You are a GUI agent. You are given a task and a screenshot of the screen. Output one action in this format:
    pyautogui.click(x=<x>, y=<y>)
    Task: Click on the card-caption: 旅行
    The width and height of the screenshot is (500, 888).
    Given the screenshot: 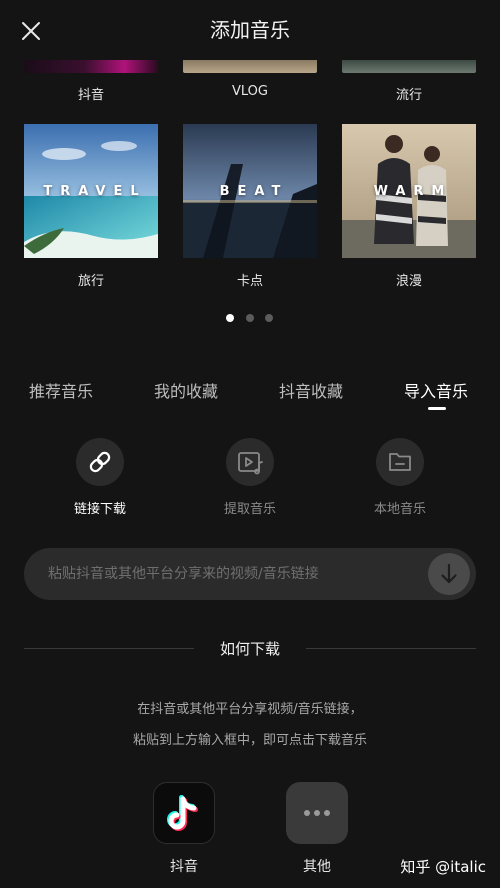 What is the action you would take?
    pyautogui.click(x=90, y=281)
    